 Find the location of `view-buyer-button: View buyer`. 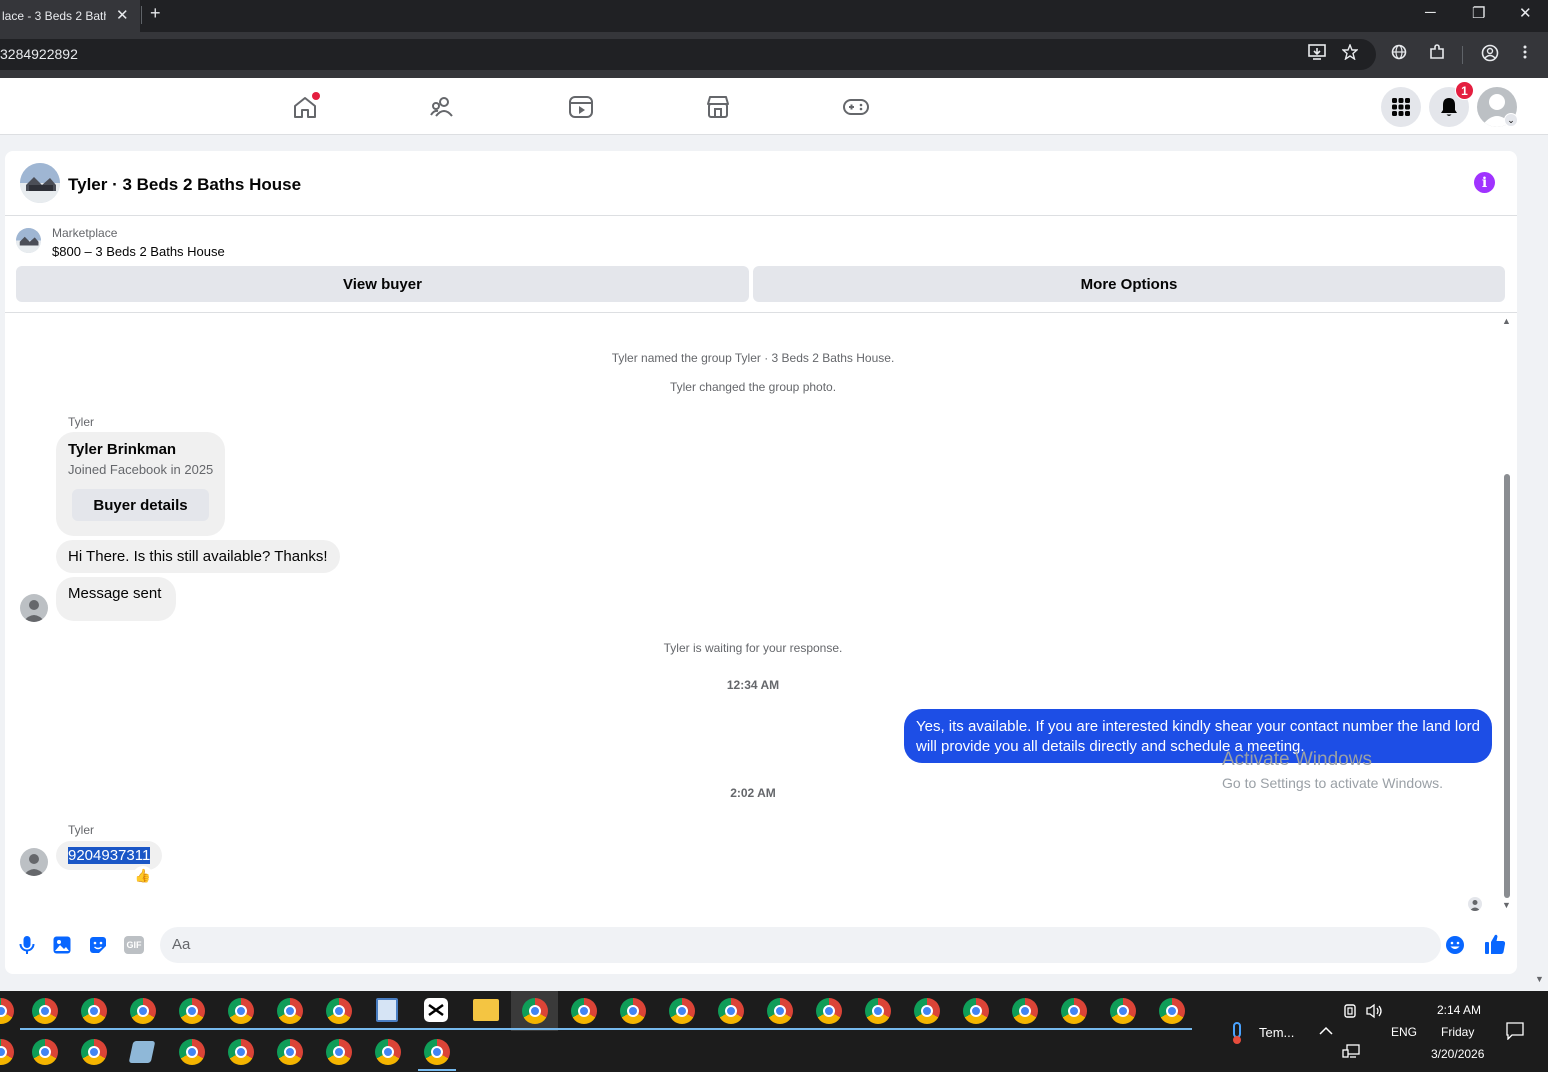

view-buyer-button: View buyer is located at coordinates (382, 284).